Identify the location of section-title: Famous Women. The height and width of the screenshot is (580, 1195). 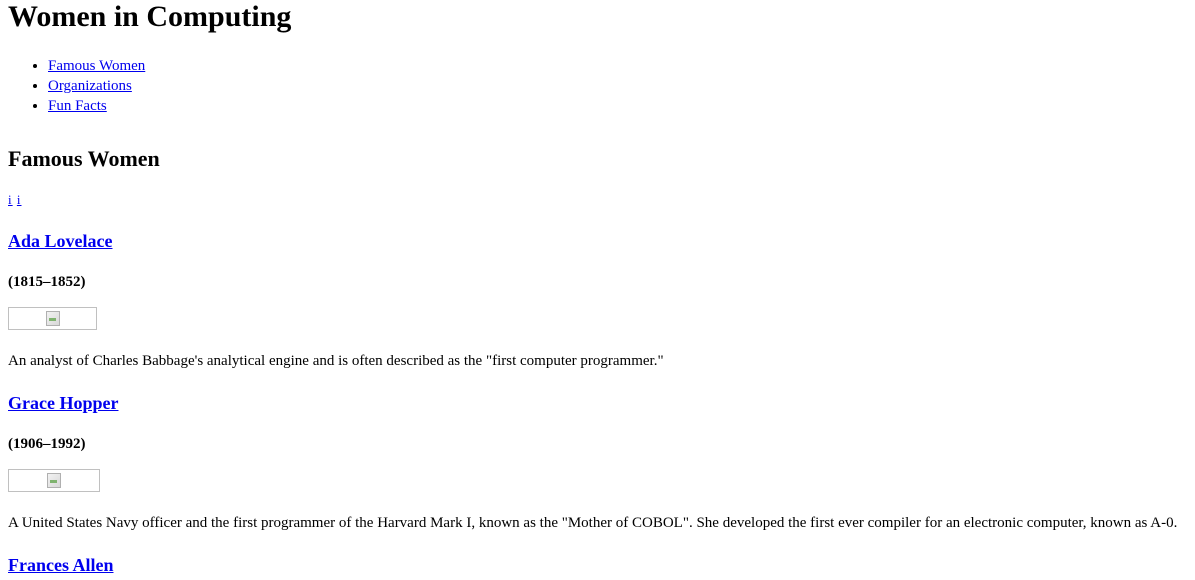
(84, 158).